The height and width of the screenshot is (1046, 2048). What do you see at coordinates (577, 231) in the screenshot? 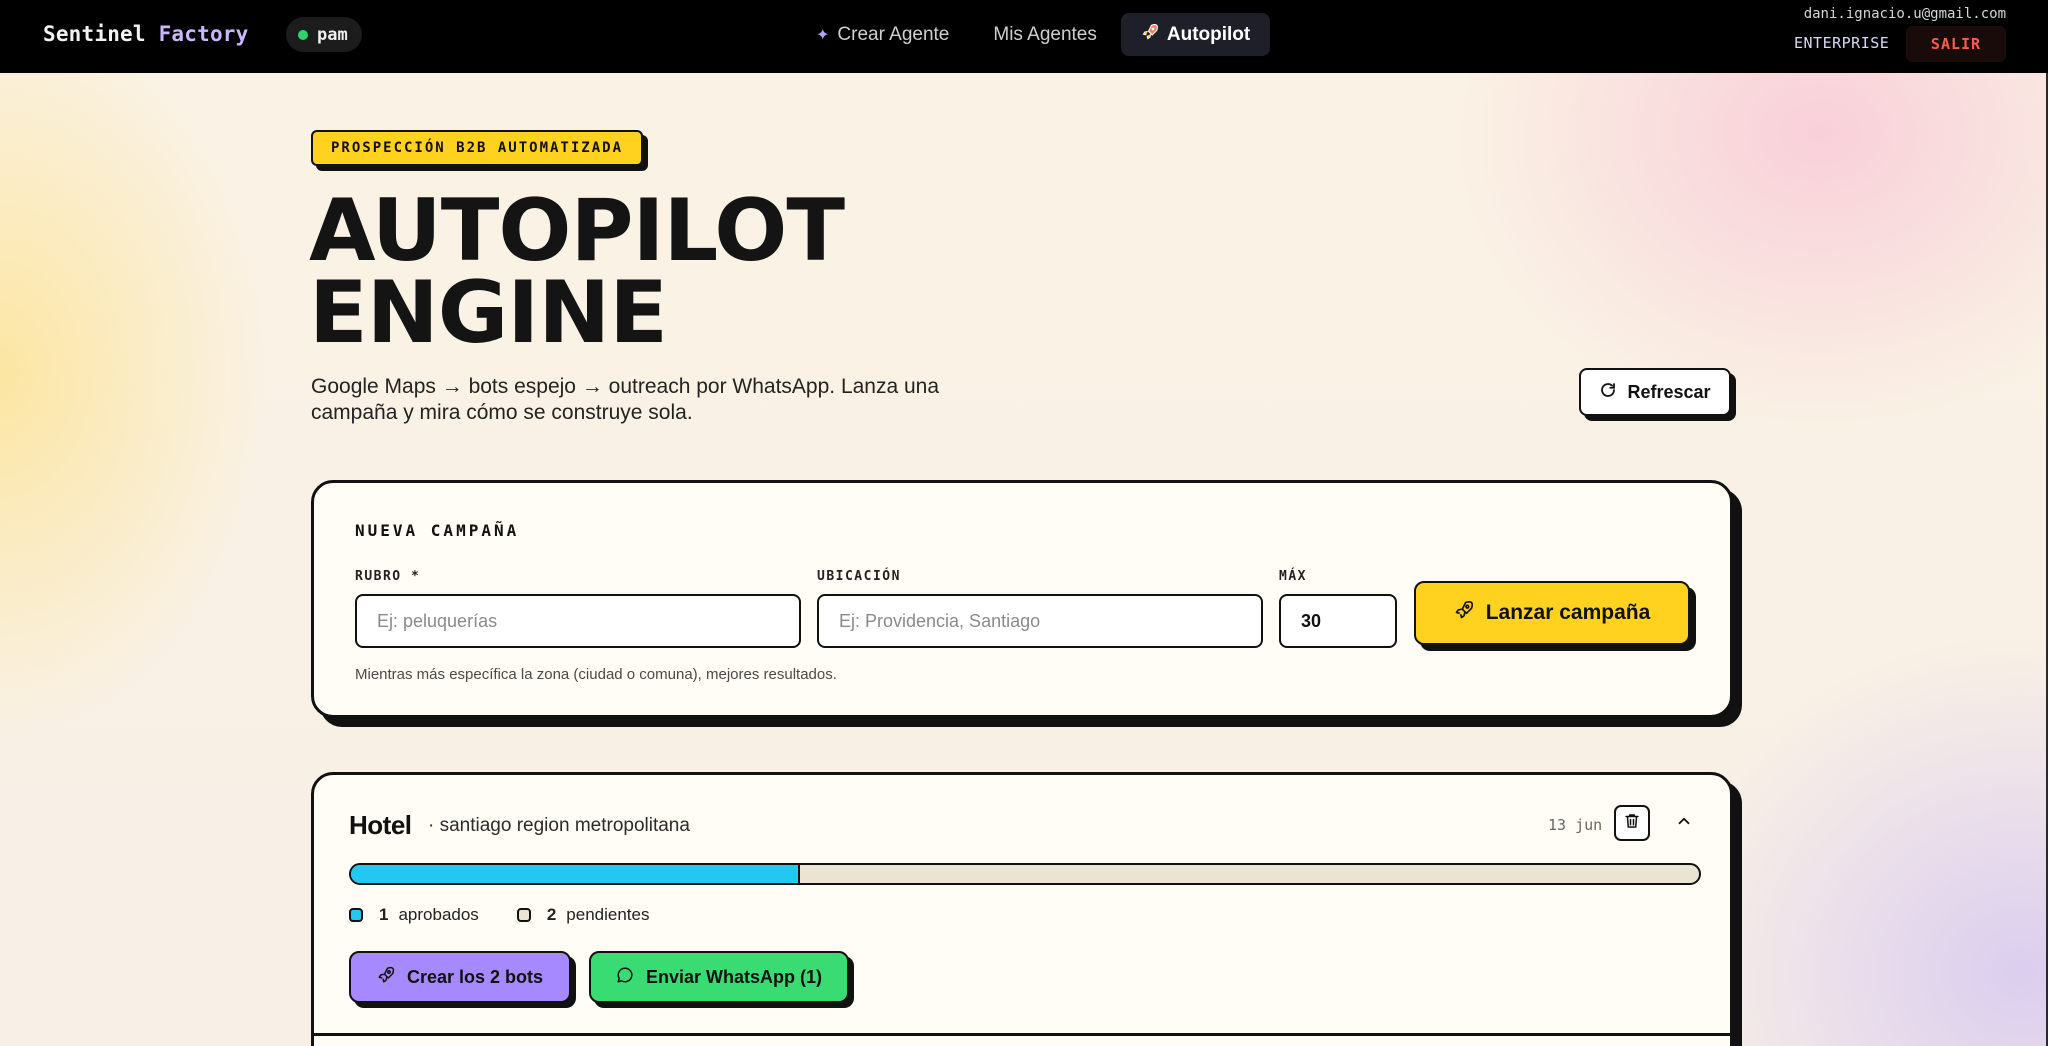
I see `title-line-1: AUTOPILOT` at bounding box center [577, 231].